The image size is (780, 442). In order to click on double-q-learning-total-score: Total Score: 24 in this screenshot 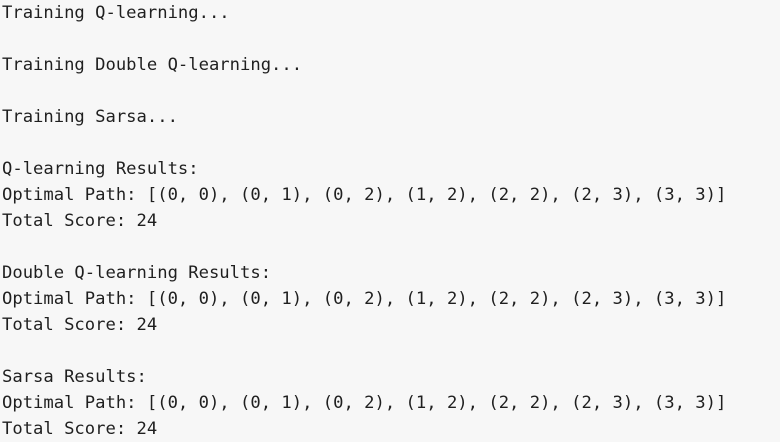, I will do `click(80, 325)`.